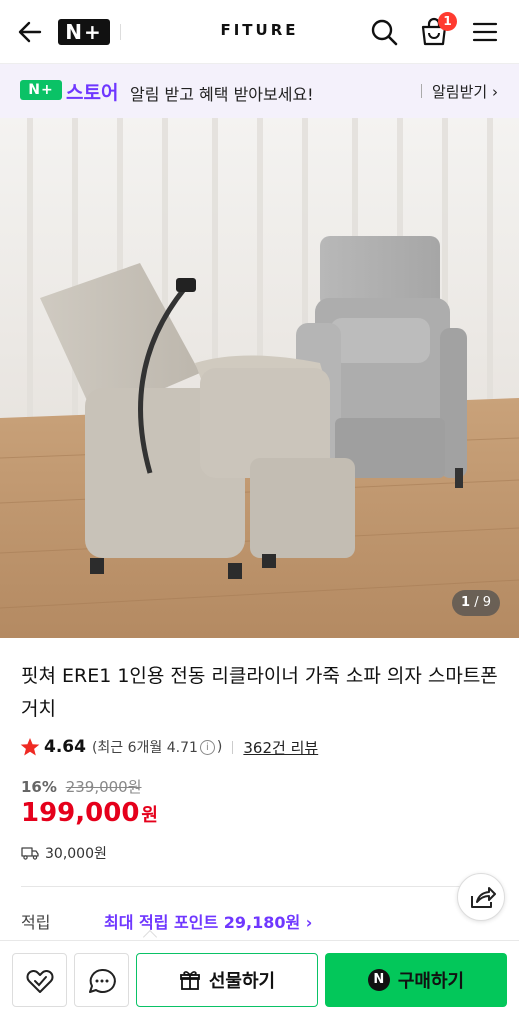 The image size is (519, 1024). Describe the element at coordinates (144, 748) in the screenshot. I see `recent-rating-text: (최근 6개월 4.71` at that location.